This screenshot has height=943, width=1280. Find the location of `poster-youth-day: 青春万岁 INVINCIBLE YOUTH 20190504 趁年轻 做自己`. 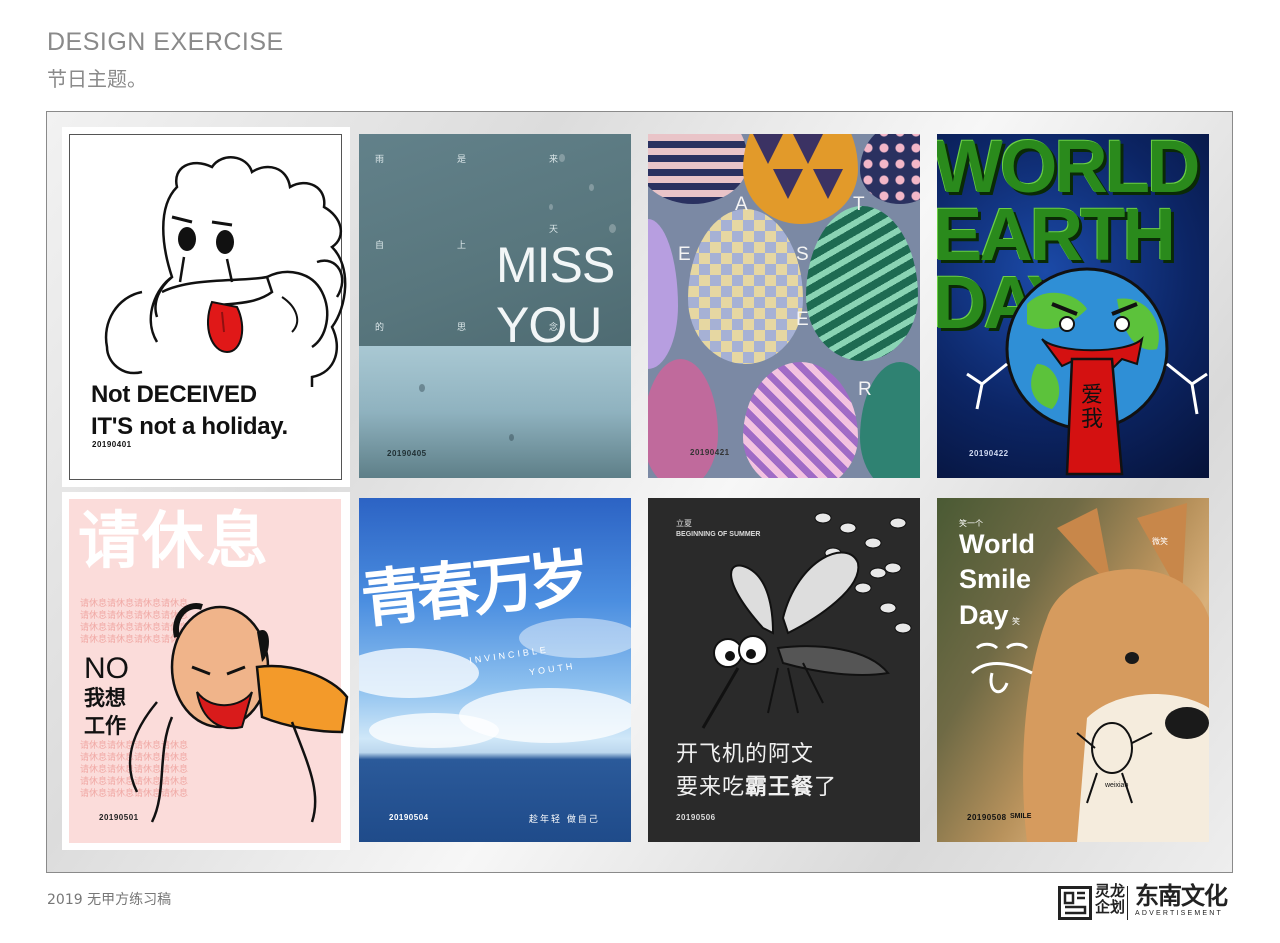

poster-youth-day: 青春万岁 INVINCIBLE YOUTH 20190504 趁年轻 做自己 is located at coordinates (495, 670).